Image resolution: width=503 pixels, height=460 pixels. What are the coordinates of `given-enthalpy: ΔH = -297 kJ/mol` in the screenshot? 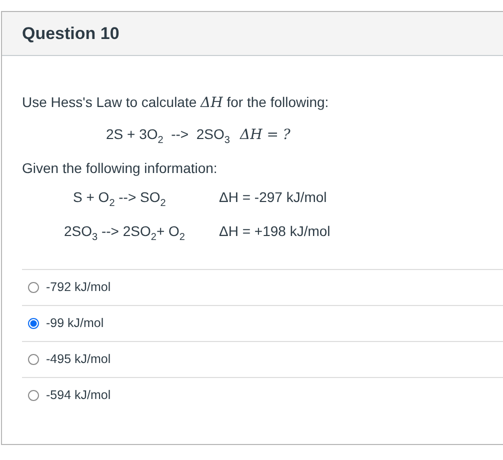 It's located at (273, 198).